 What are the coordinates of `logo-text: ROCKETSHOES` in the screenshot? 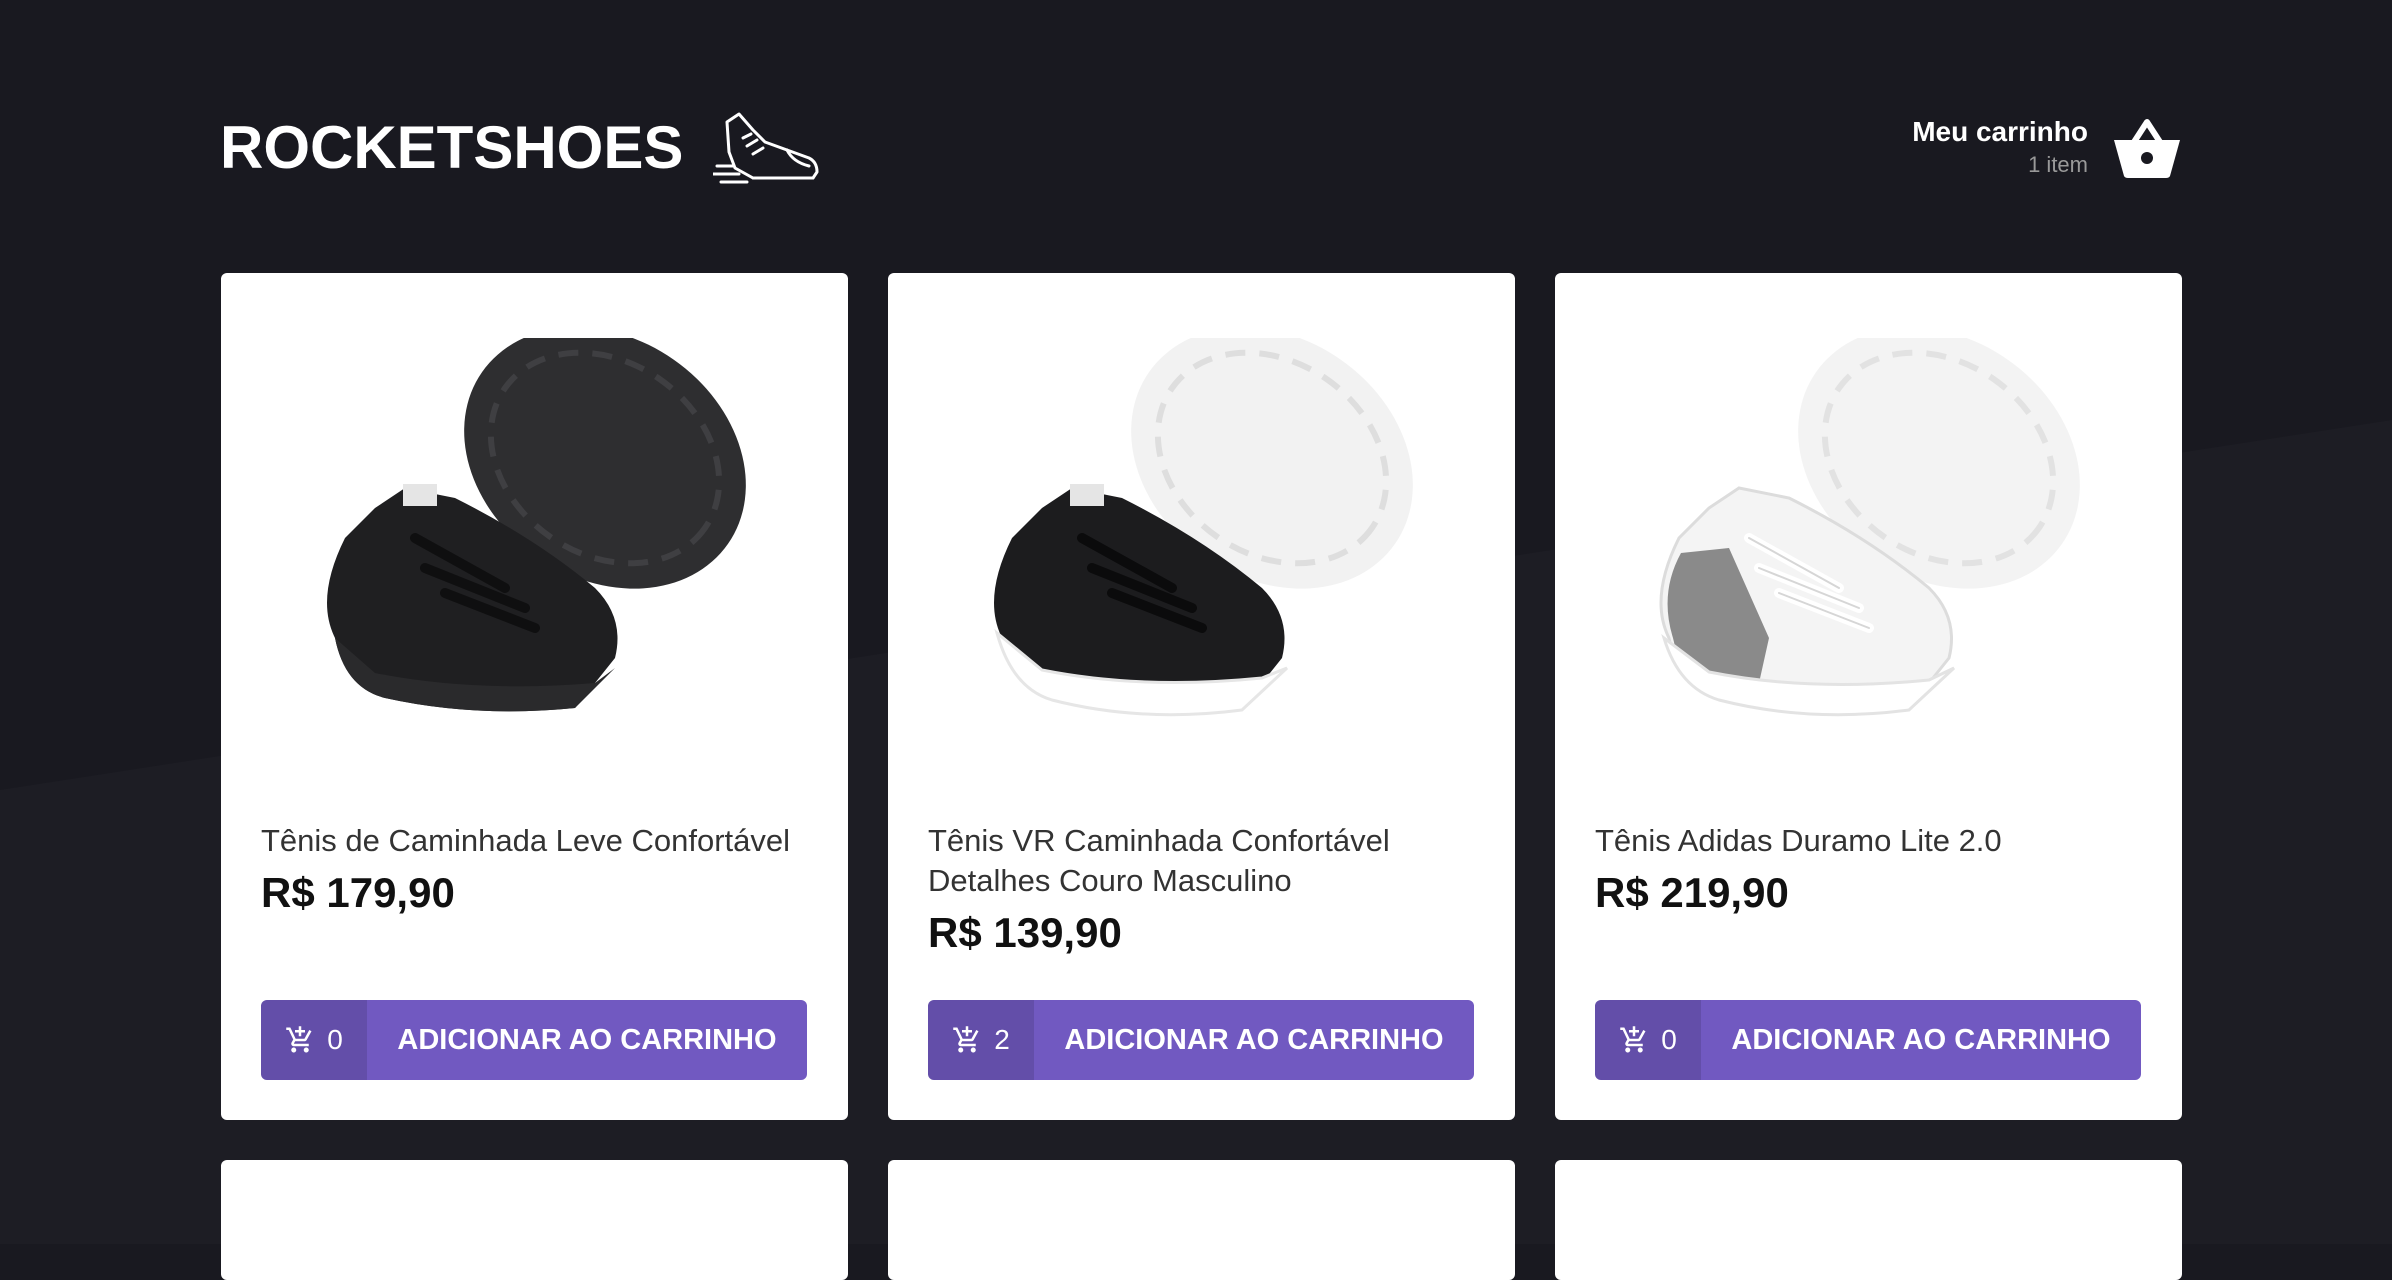 It's located at (452, 147).